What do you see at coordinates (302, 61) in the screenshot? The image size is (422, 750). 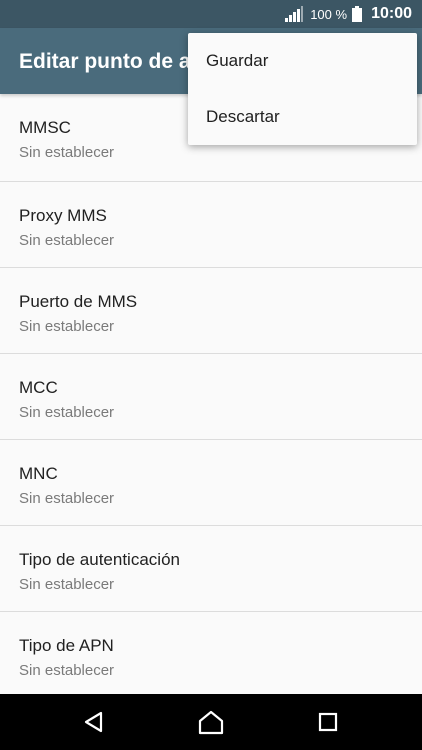 I see `menu-item-save: Guardar` at bounding box center [302, 61].